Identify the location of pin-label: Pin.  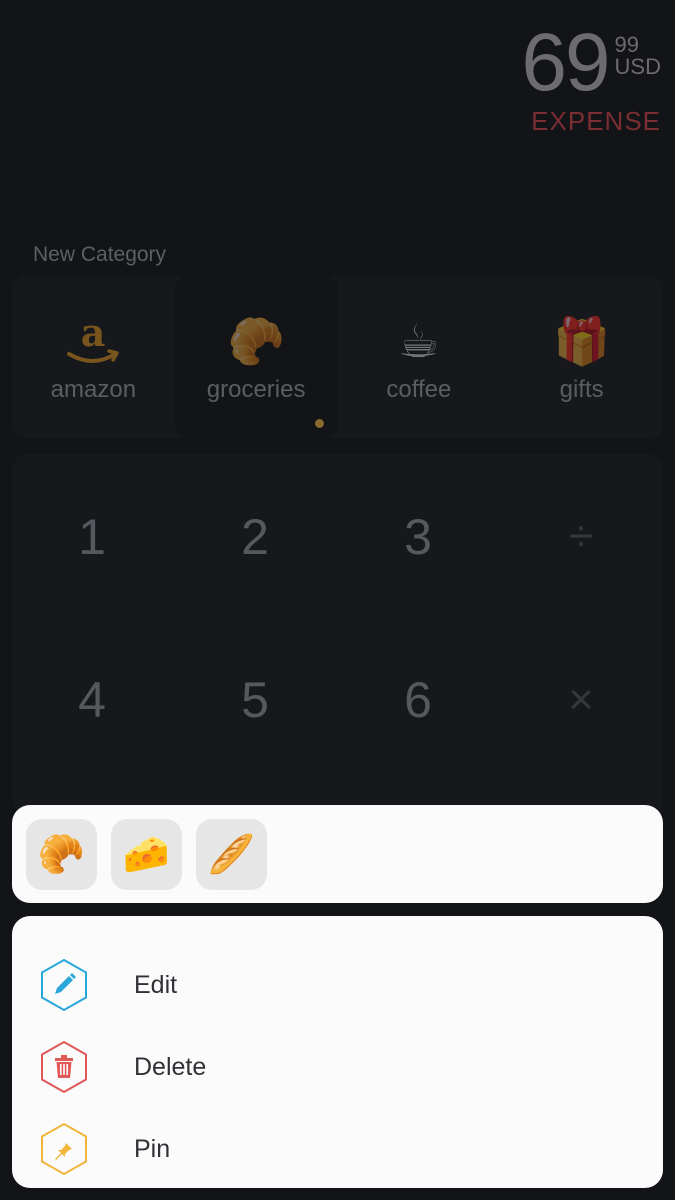
(152, 1148).